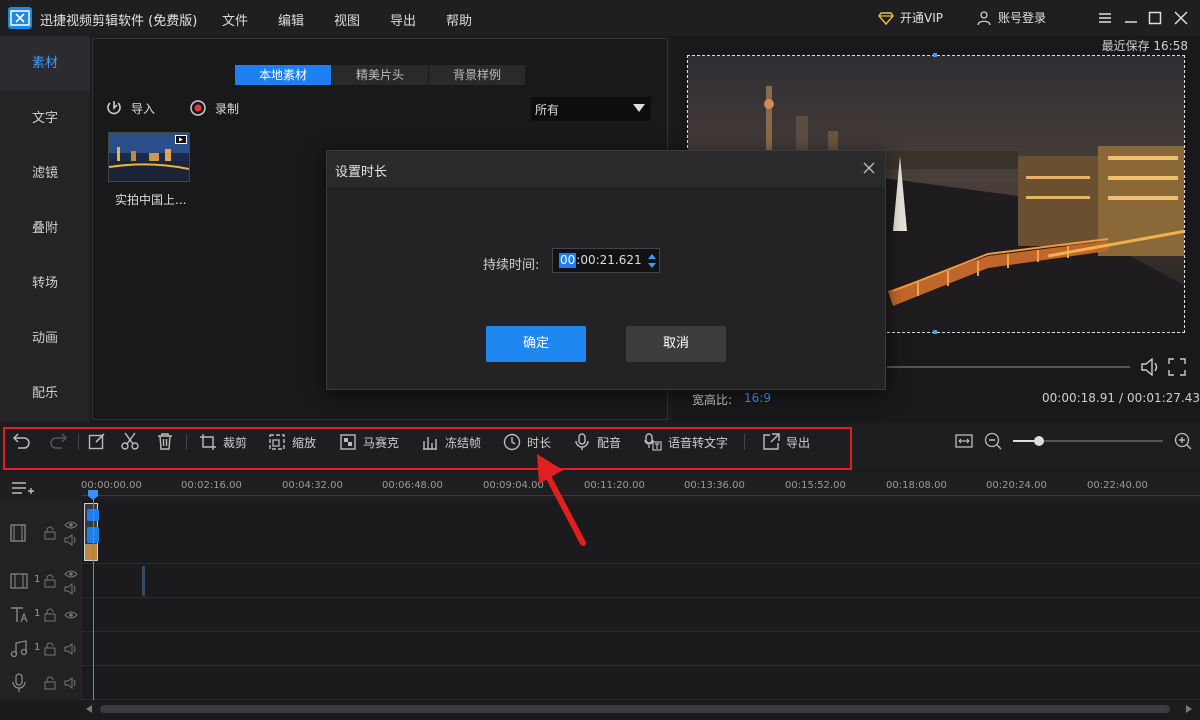 The height and width of the screenshot is (720, 1200). What do you see at coordinates (1016, 485) in the screenshot?
I see `tick-label: 00:20:24.00` at bounding box center [1016, 485].